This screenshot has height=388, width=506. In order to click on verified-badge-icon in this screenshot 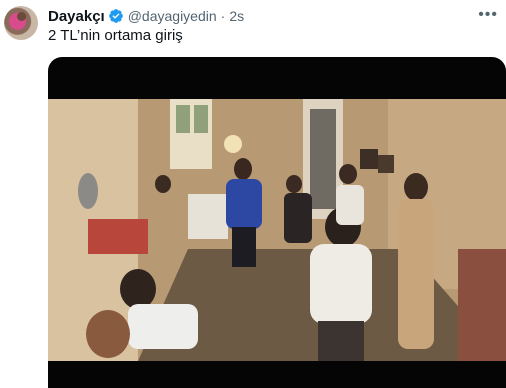, I will do `click(115, 16)`.